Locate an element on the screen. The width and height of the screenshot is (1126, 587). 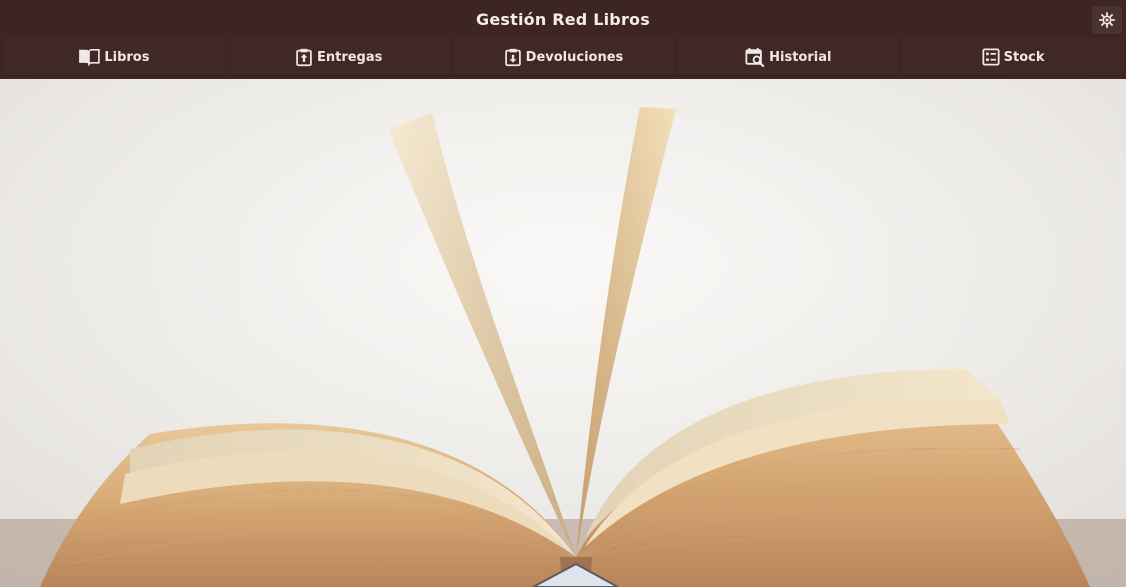
tab-stock-label: Stock is located at coordinates (1024, 57).